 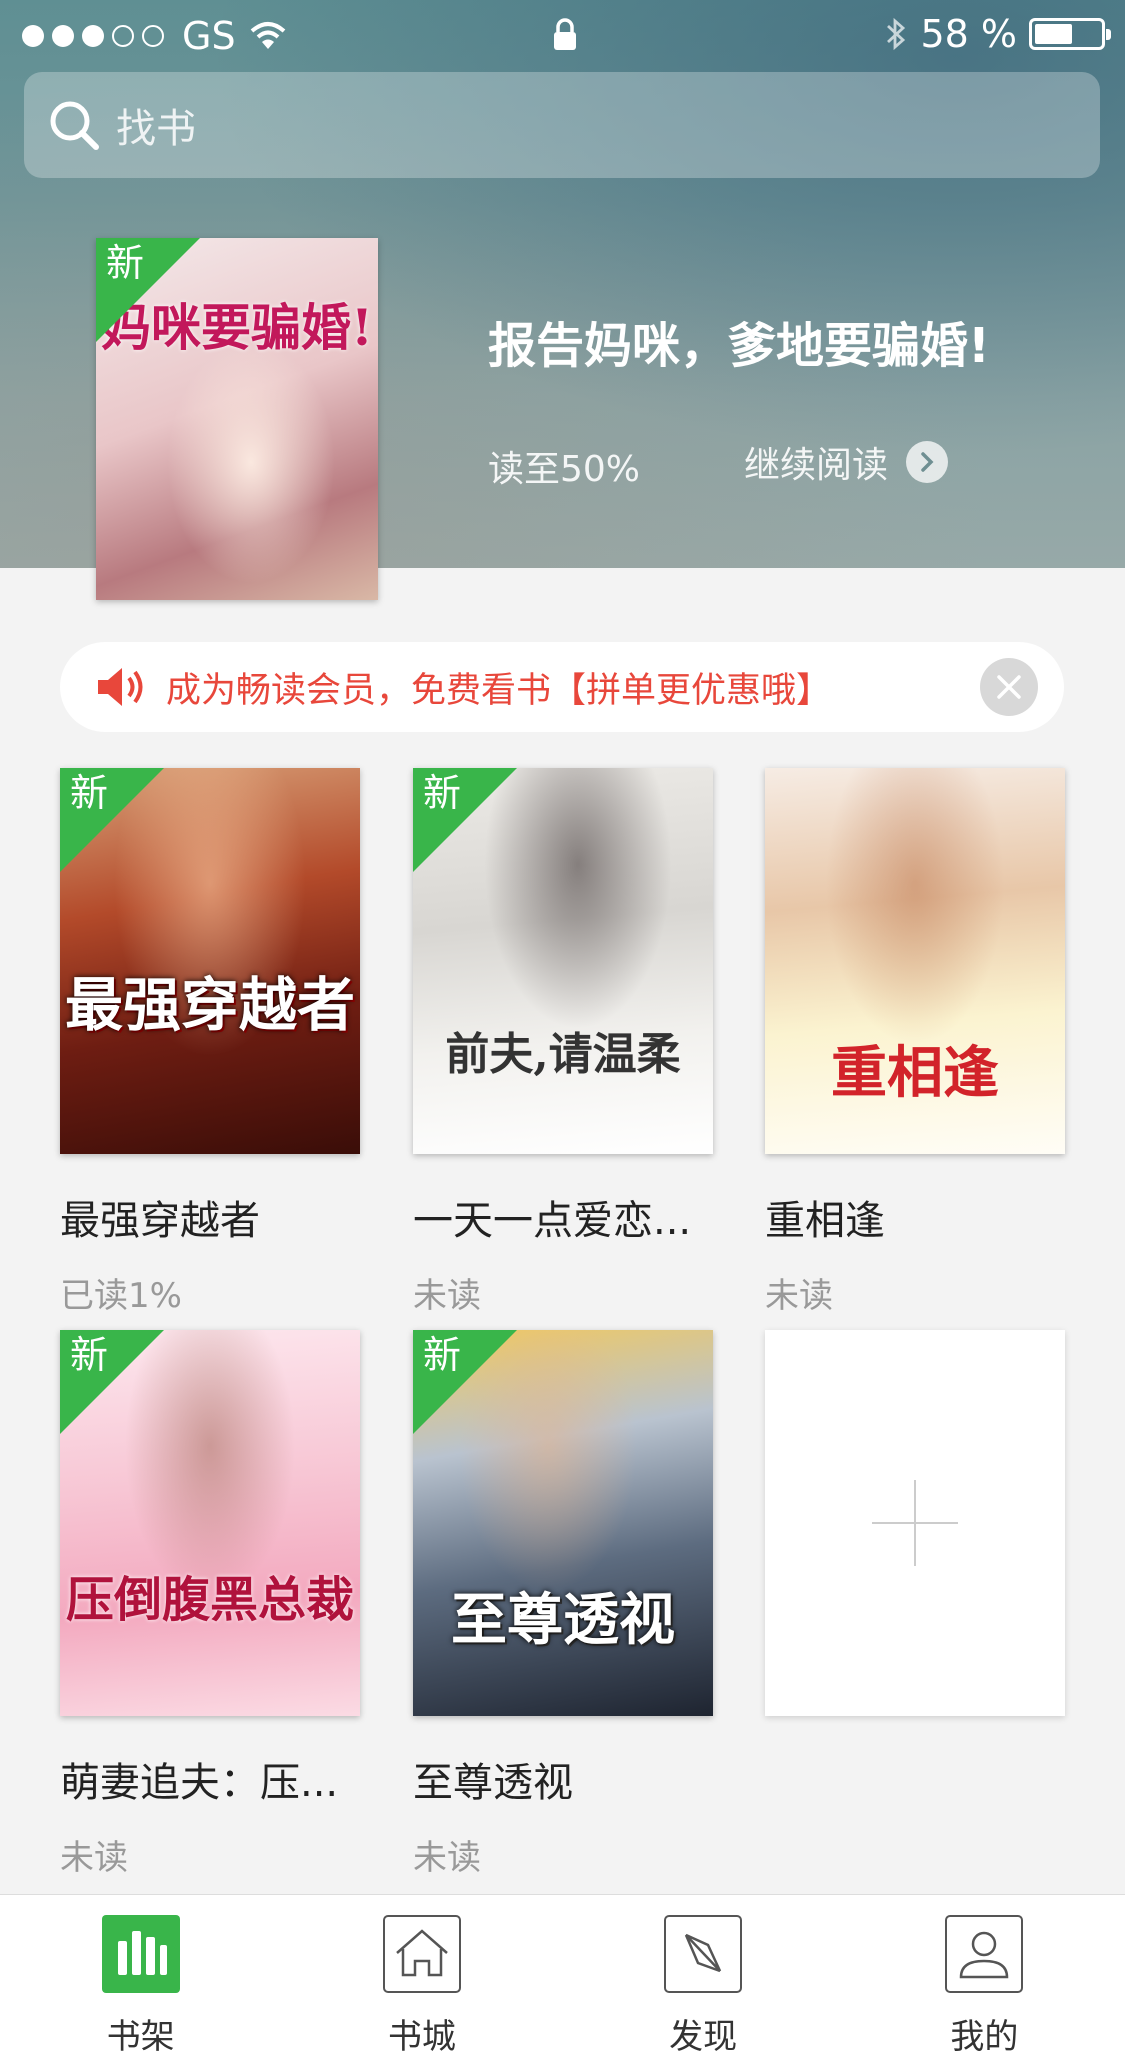 What do you see at coordinates (209, 36) in the screenshot?
I see `carrier-name: GS` at bounding box center [209, 36].